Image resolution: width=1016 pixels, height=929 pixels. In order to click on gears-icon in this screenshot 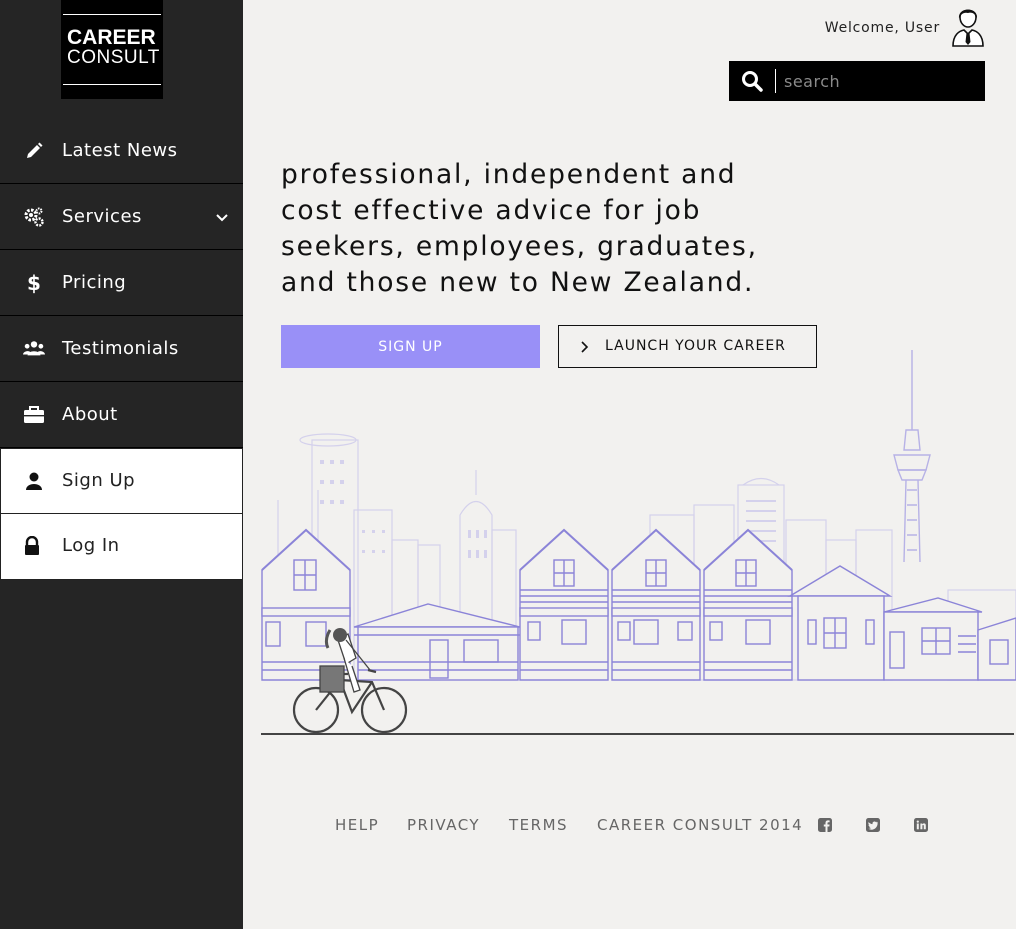, I will do `click(34, 217)`.